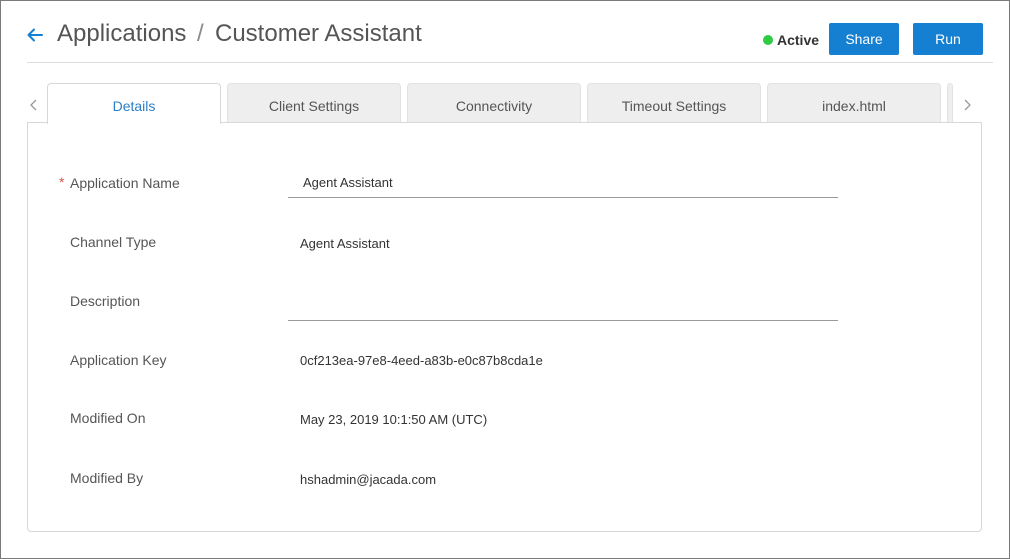  What do you see at coordinates (318, 33) in the screenshot?
I see `page-title: Customer Assistant` at bounding box center [318, 33].